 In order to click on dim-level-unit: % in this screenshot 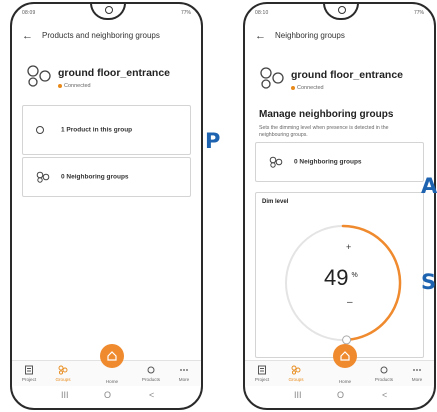, I will do `click(354, 275)`.